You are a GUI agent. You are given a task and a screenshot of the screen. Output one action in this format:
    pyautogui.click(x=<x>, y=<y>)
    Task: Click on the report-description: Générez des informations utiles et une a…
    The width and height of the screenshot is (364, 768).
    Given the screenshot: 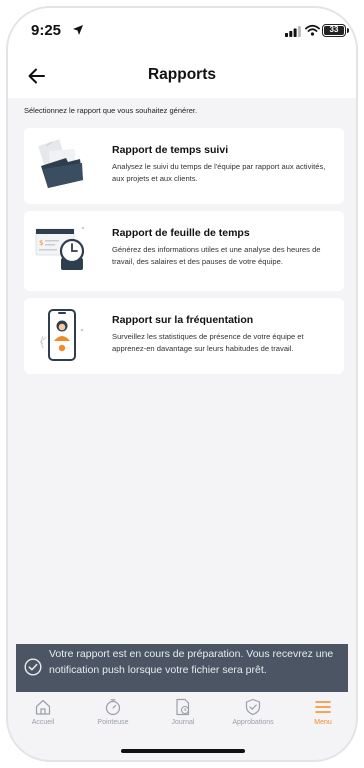 What is the action you would take?
    pyautogui.click(x=216, y=255)
    